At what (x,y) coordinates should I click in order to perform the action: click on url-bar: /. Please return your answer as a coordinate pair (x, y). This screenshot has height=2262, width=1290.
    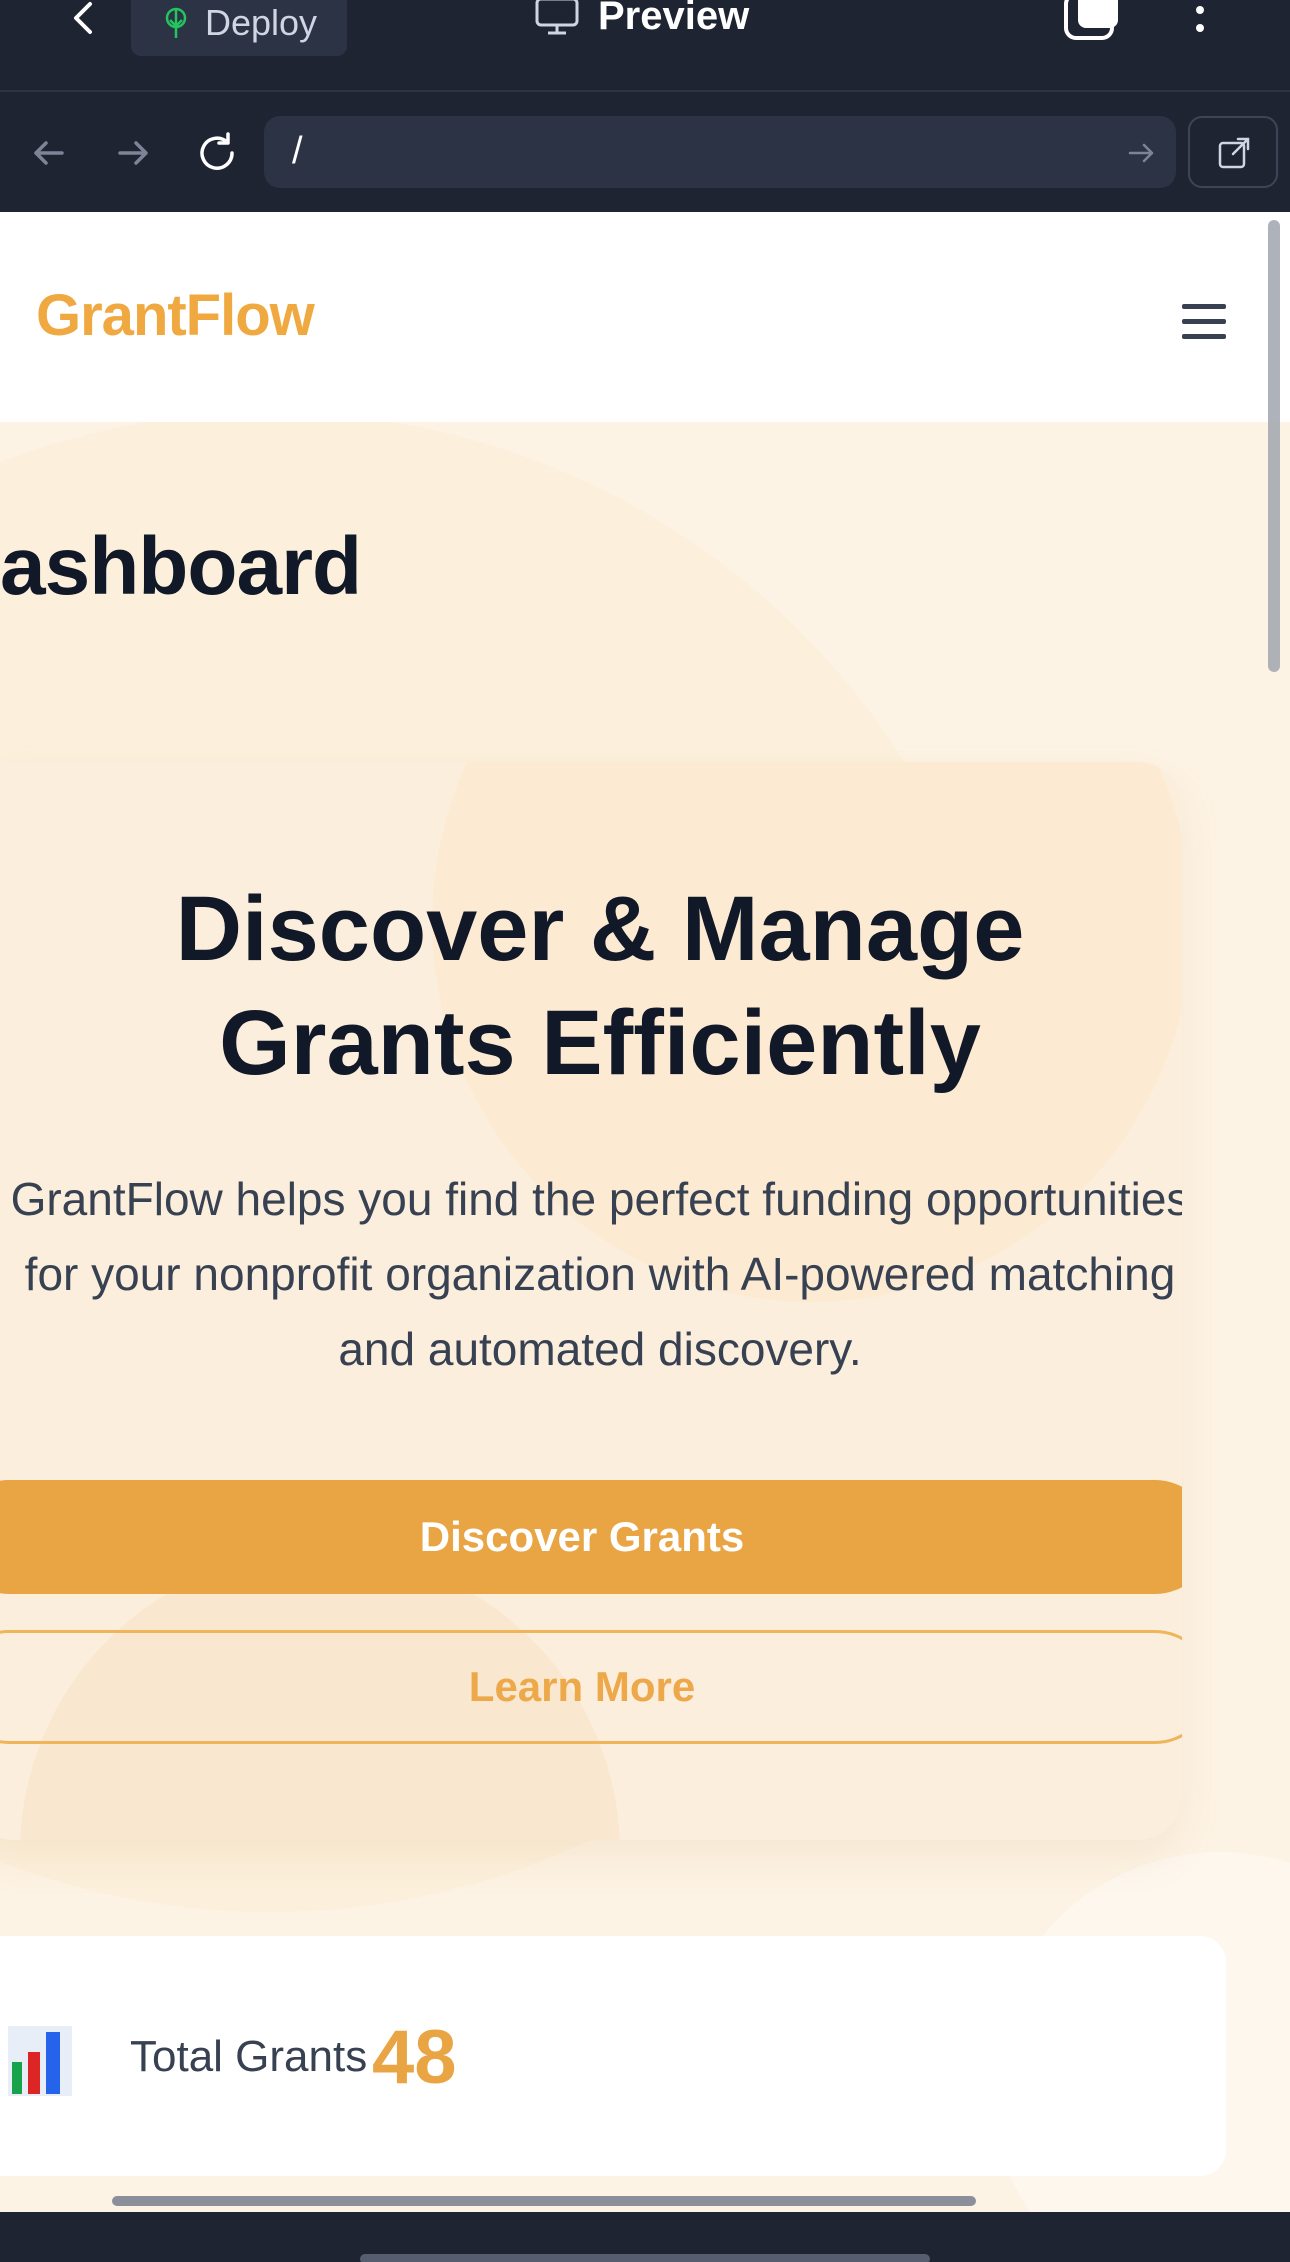
    Looking at the image, I should click on (645, 153).